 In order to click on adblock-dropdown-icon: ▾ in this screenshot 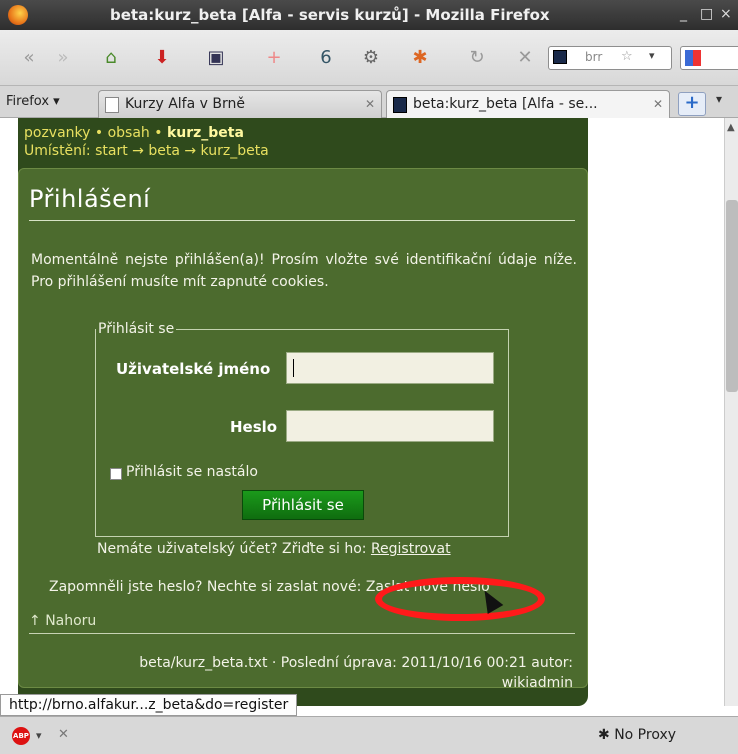, I will do `click(39, 735)`.